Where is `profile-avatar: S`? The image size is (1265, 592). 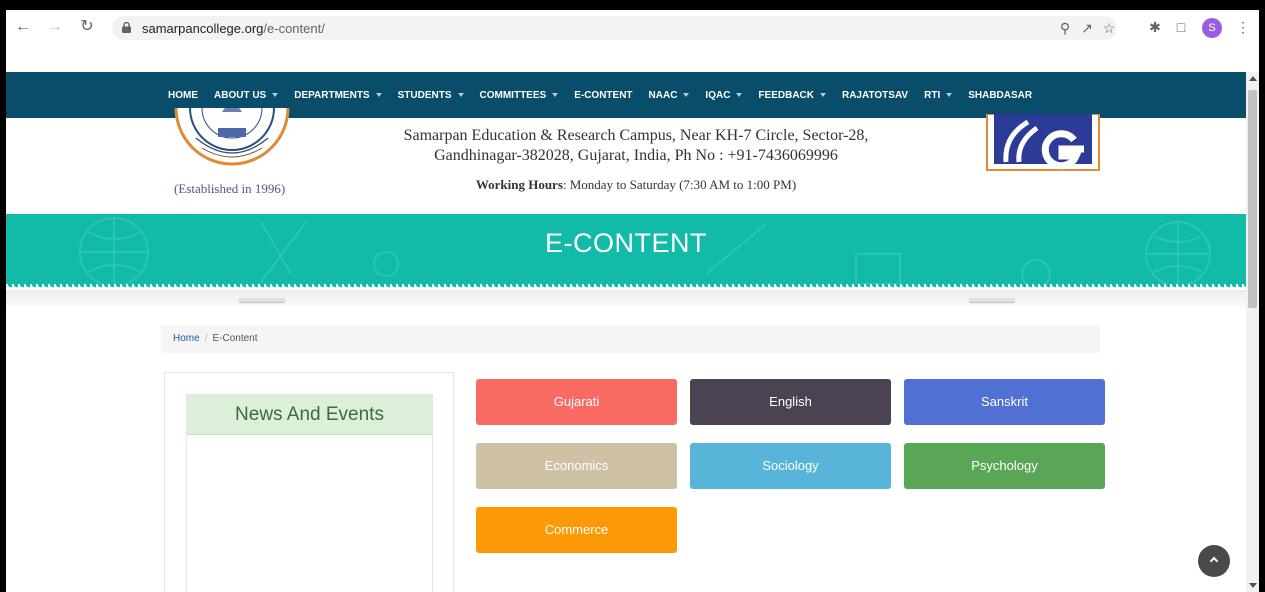 profile-avatar: S is located at coordinates (1212, 28).